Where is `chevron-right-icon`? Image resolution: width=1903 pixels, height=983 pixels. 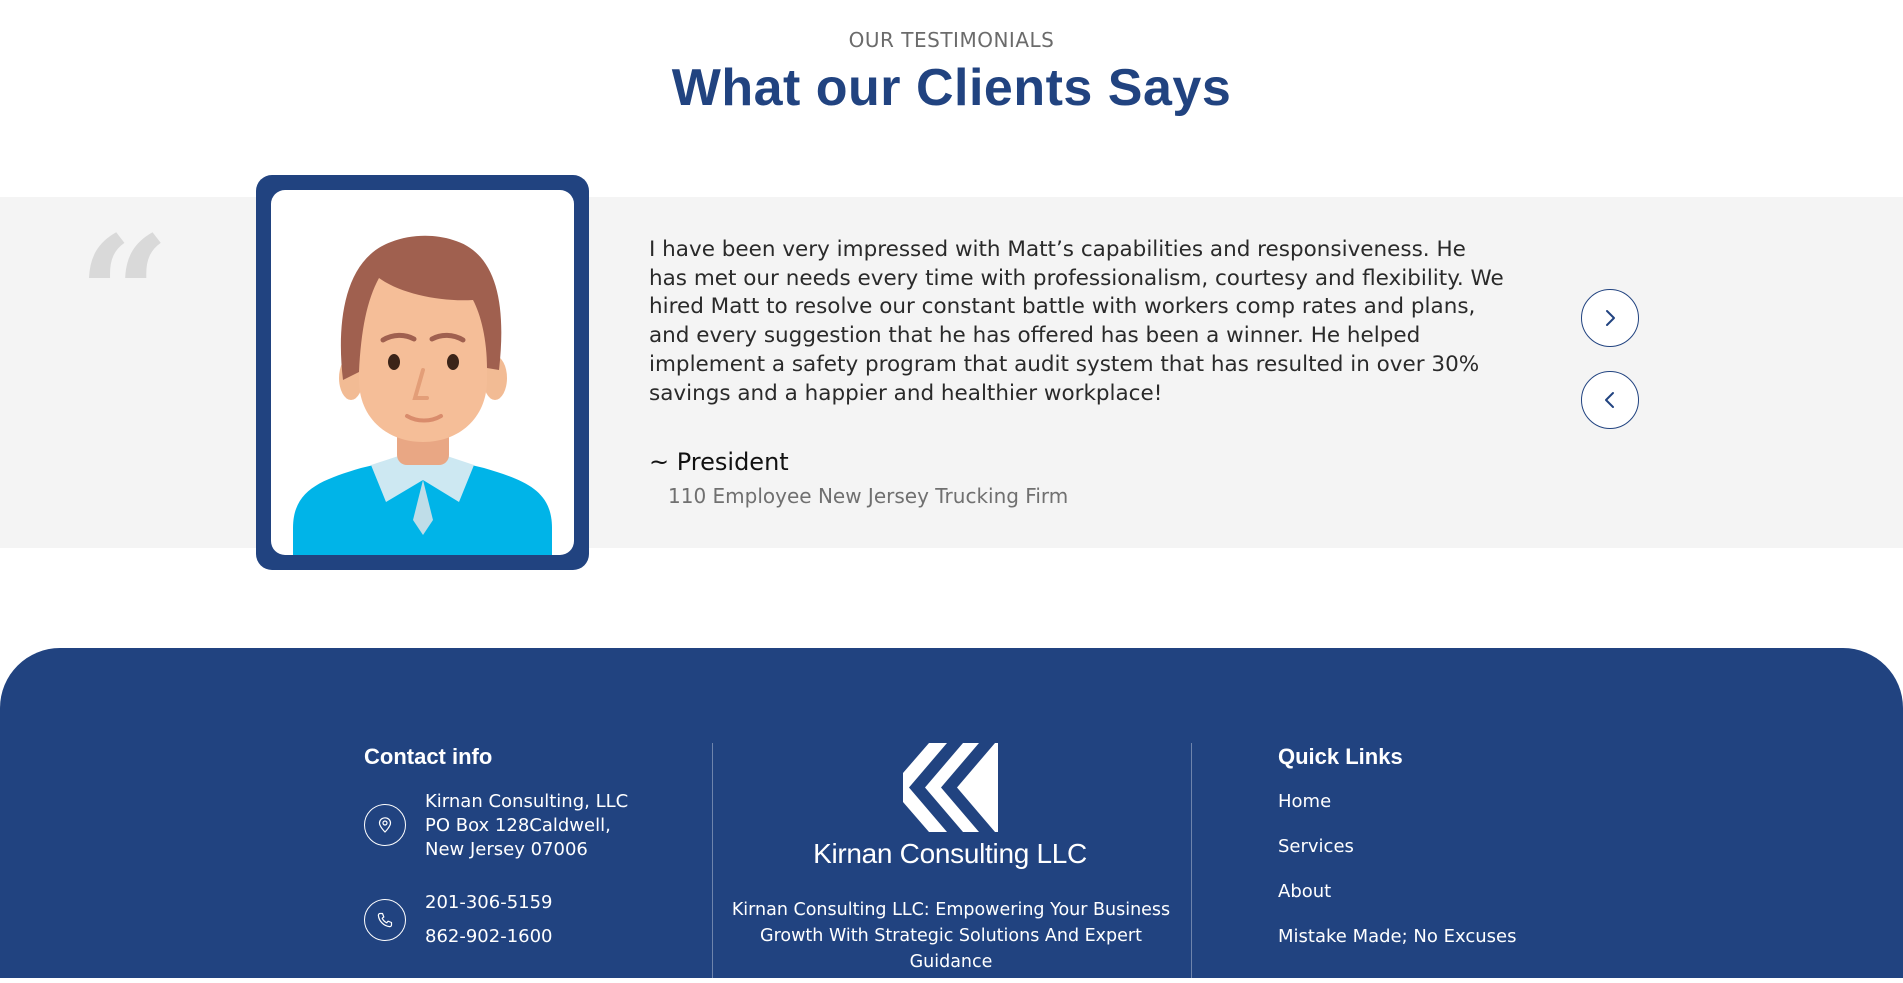 chevron-right-icon is located at coordinates (1610, 318).